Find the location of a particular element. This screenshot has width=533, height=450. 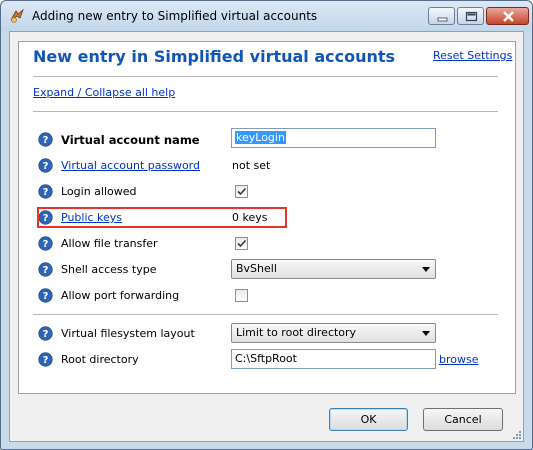

header-divider is located at coordinates (265, 76).